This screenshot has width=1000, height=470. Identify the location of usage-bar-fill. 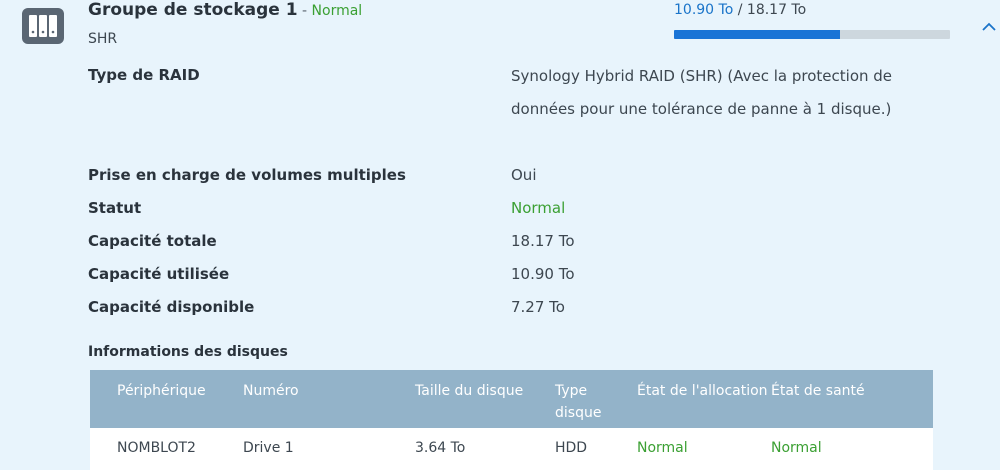
(757, 34).